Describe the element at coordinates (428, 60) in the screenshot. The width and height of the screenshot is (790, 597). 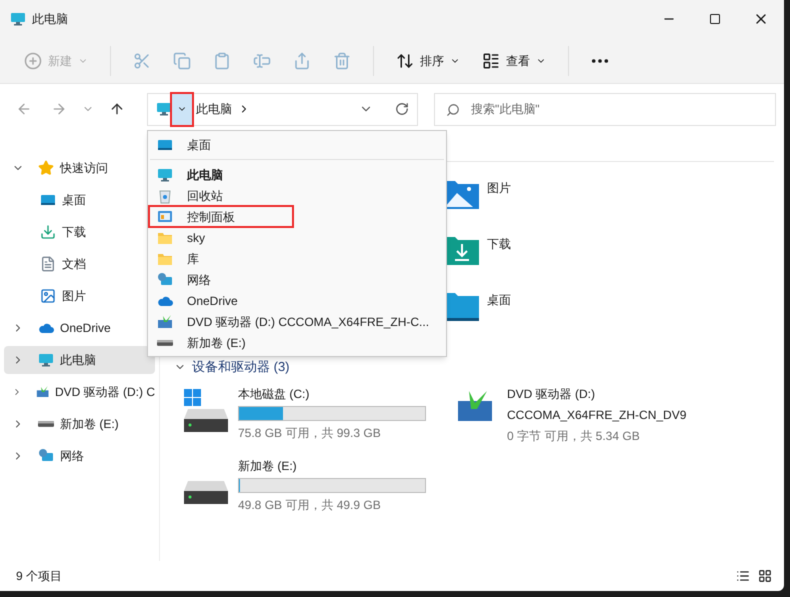
I see `sort-button: 排序` at that location.